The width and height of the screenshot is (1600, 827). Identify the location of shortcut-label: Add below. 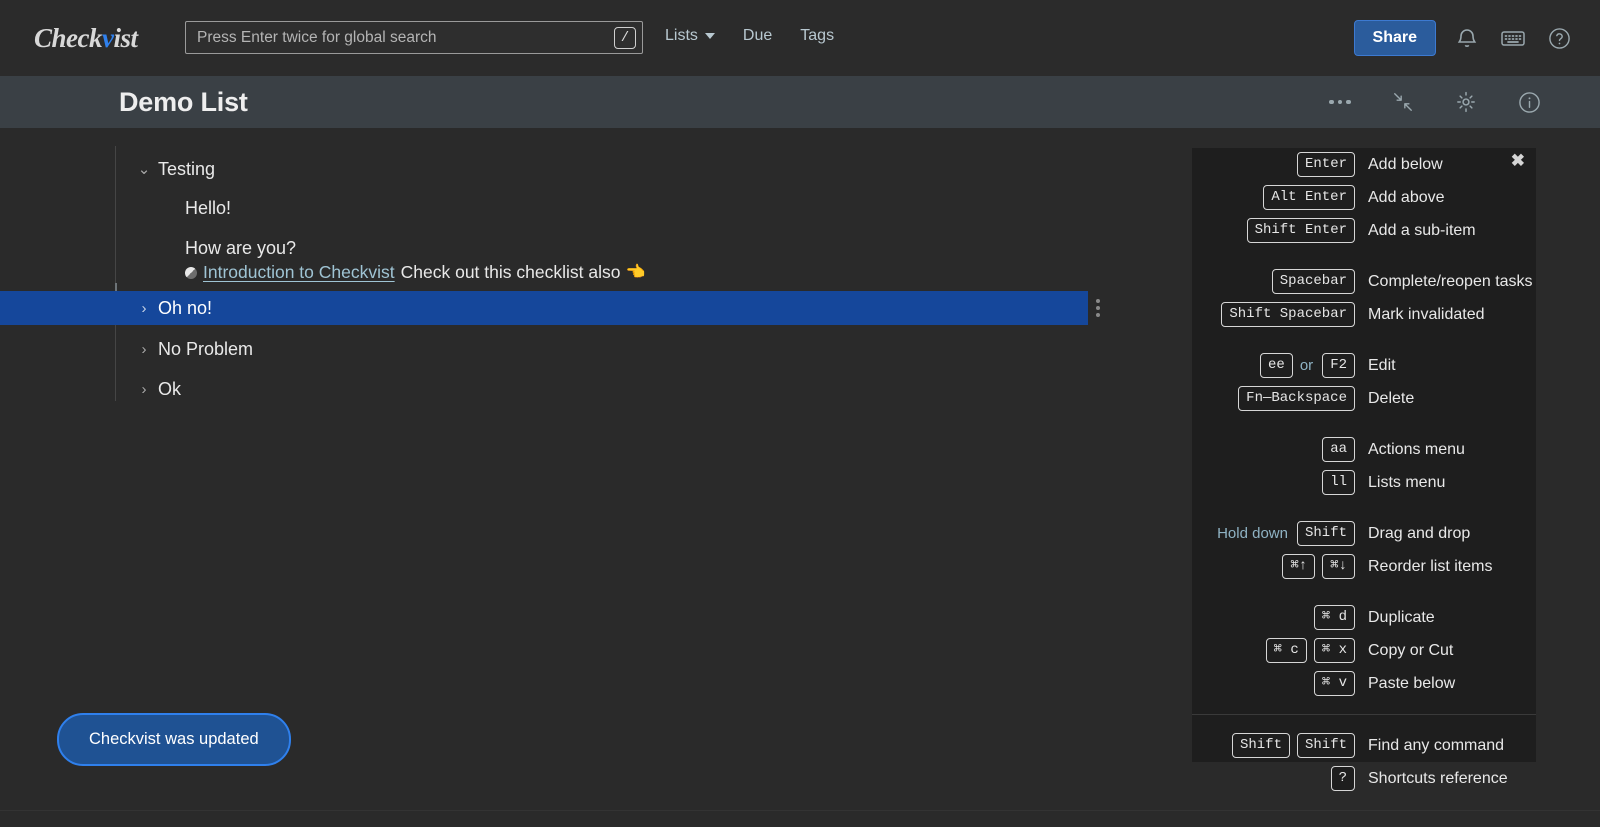
(1405, 164).